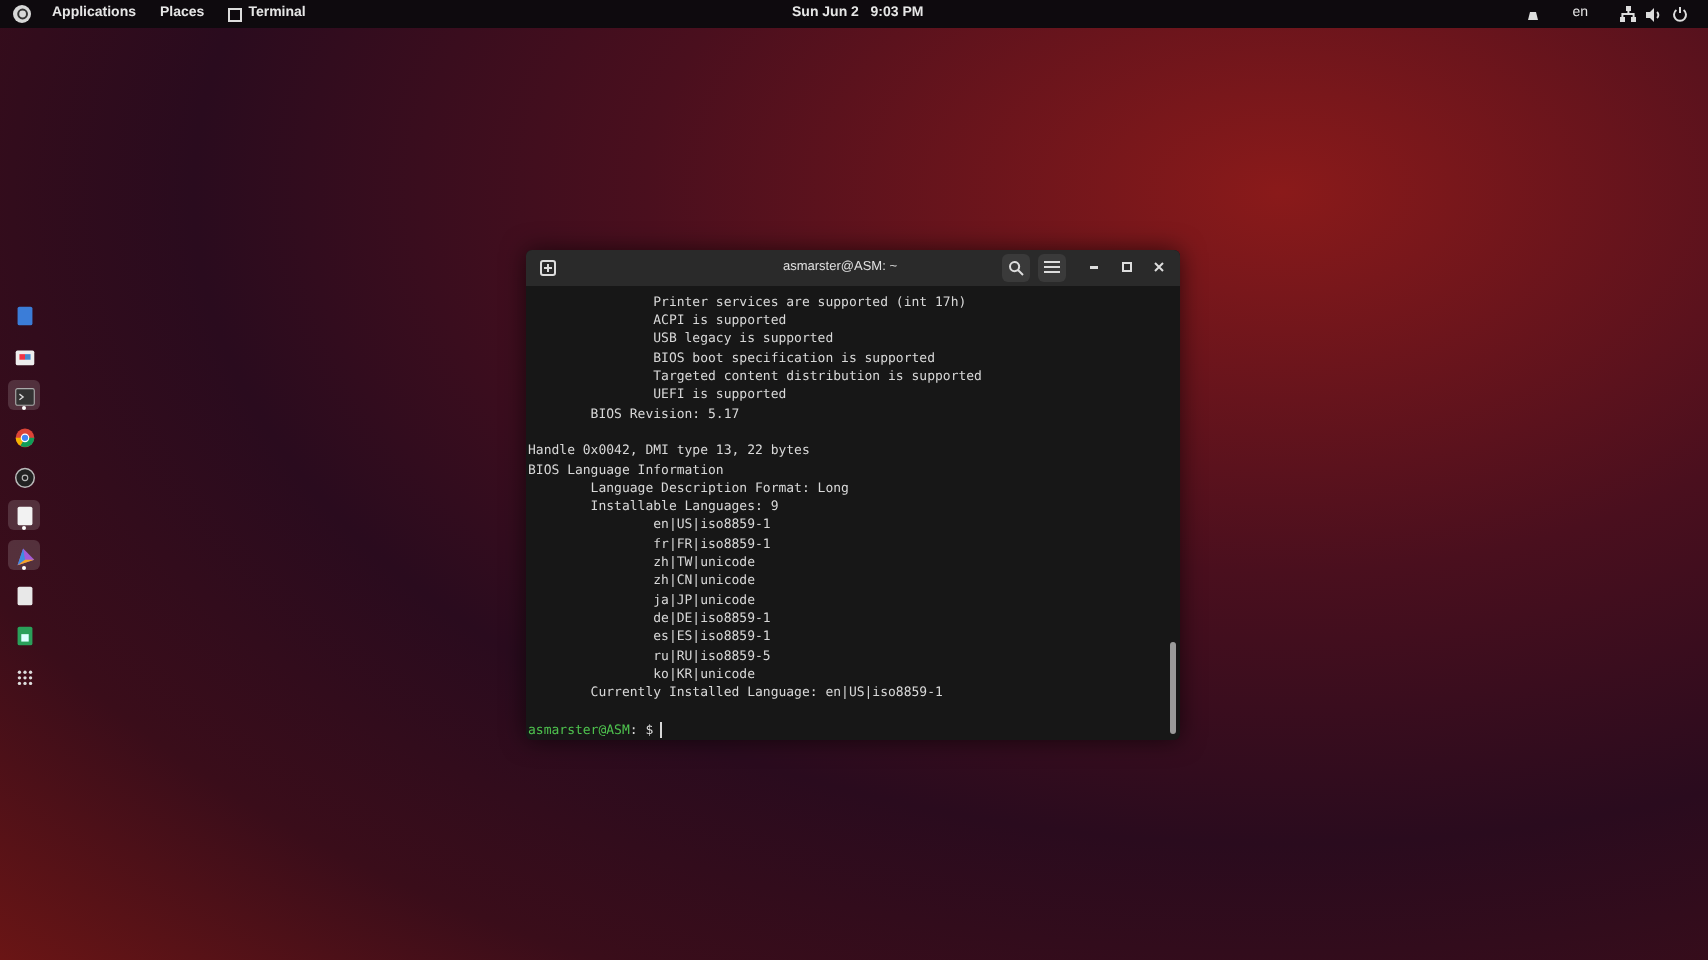 This screenshot has width=1708, height=960. Describe the element at coordinates (660, 730) in the screenshot. I see `text-cursor` at that location.